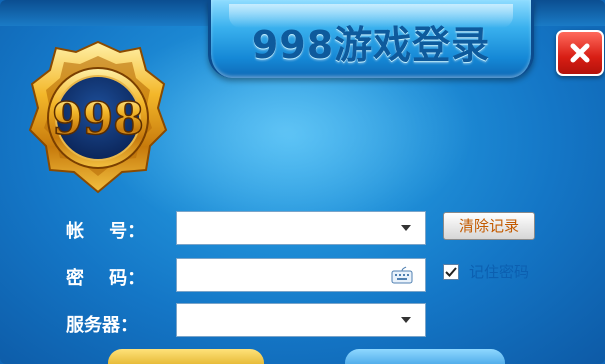 The image size is (605, 364). I want to click on remember-password: 记住密码, so click(486, 271).